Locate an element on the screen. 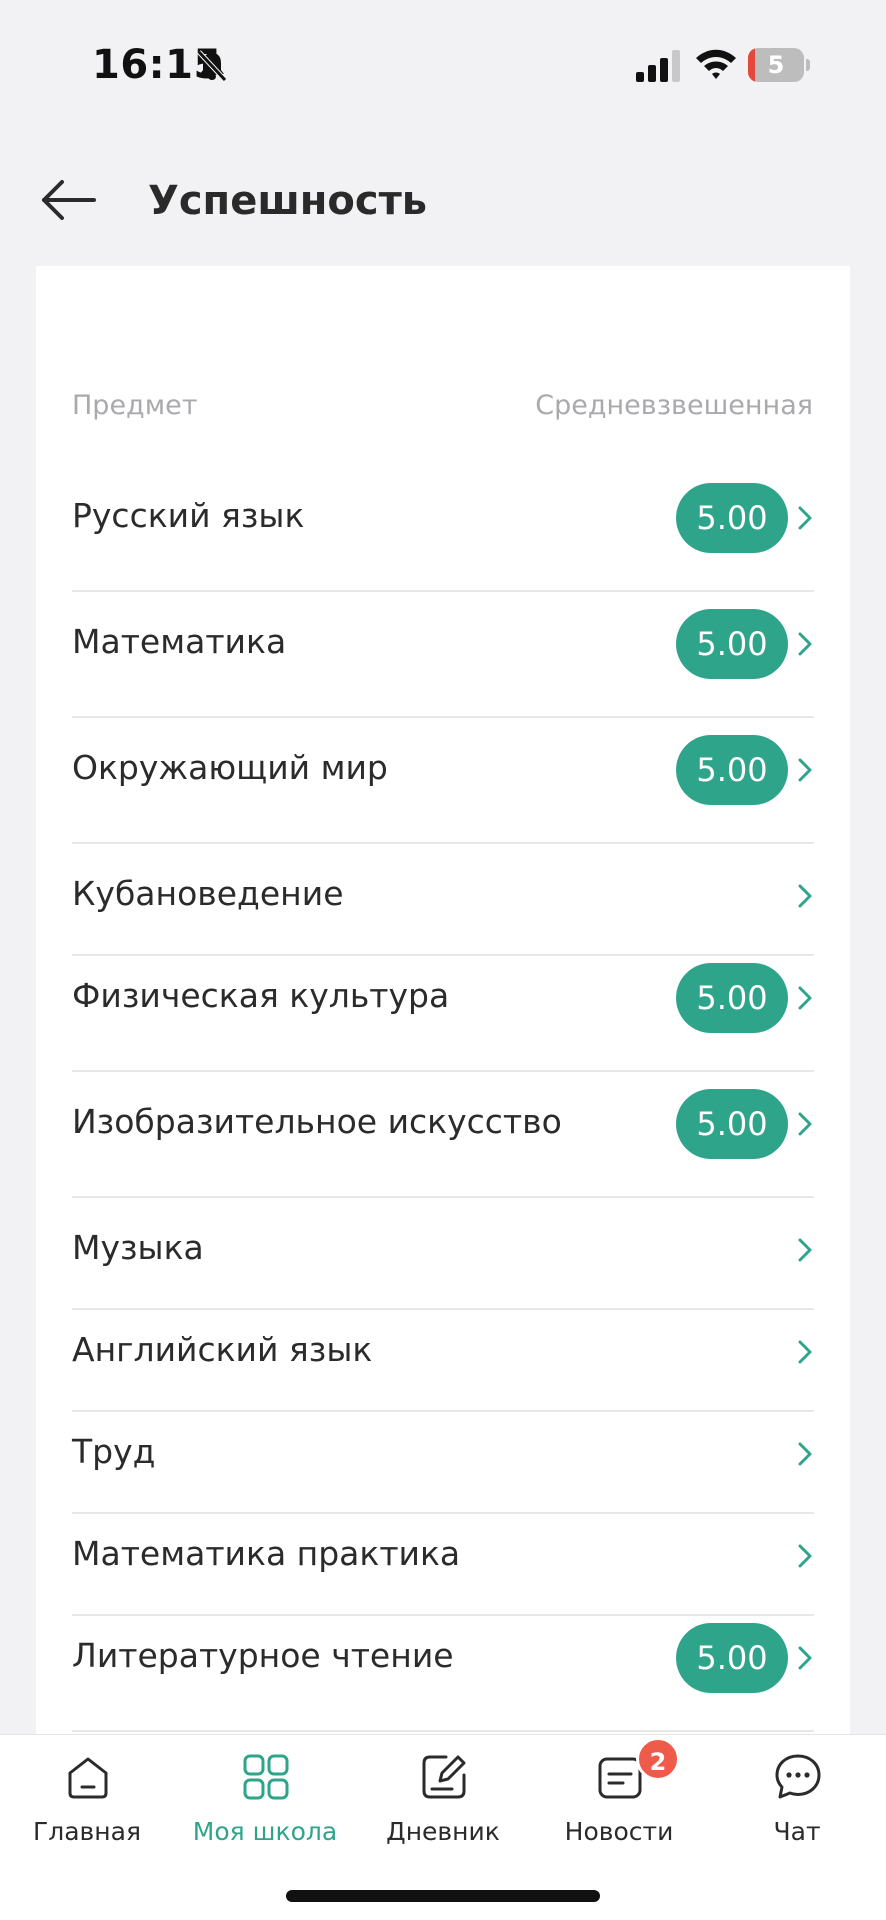 This screenshot has height=1920, width=886. subject-name: Математика практика is located at coordinates (266, 1553).